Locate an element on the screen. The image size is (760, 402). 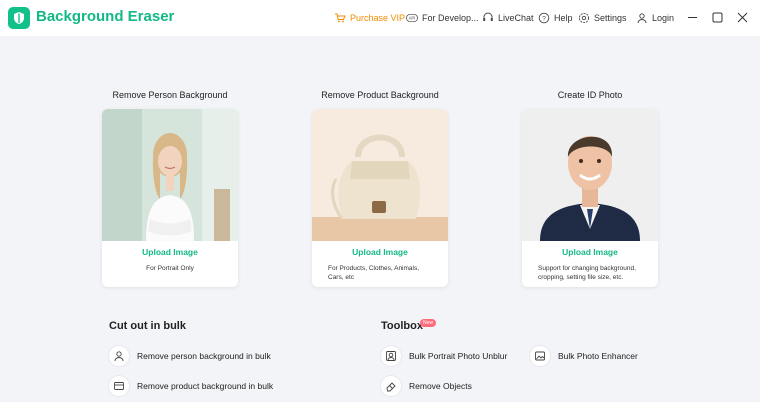
new-badge: New is located at coordinates (428, 323).